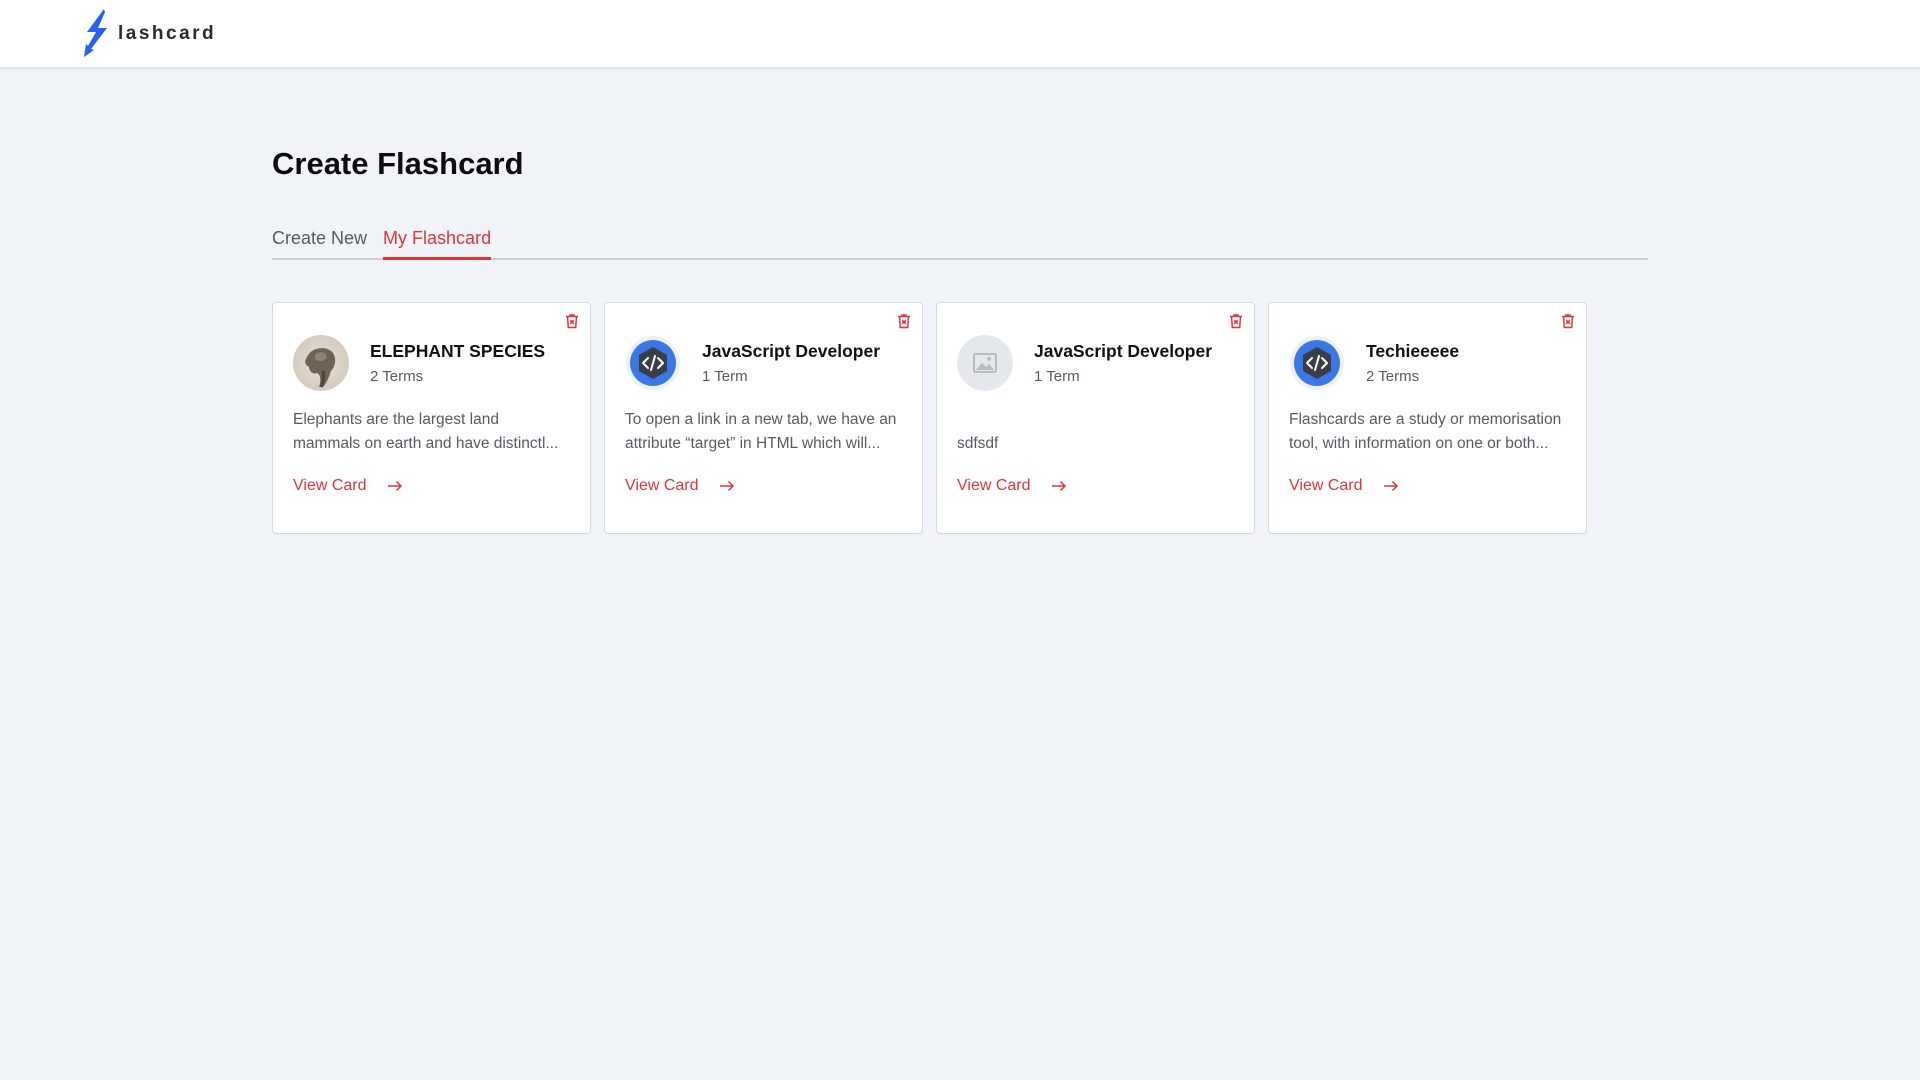 The image size is (1920, 1080). What do you see at coordinates (95, 33) in the screenshot?
I see `lightning-bolt-icon` at bounding box center [95, 33].